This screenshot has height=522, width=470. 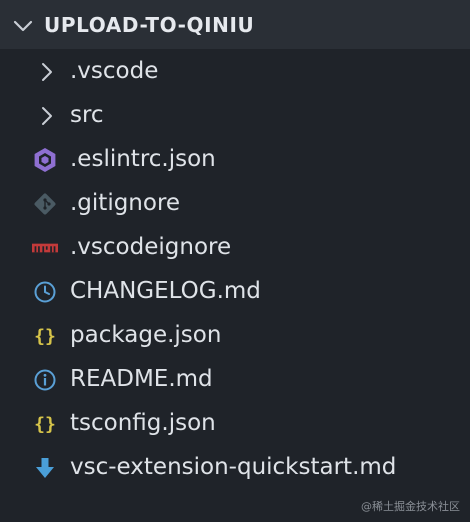 What do you see at coordinates (151, 247) in the screenshot?
I see `tree-item-label: .vscodeignore` at bounding box center [151, 247].